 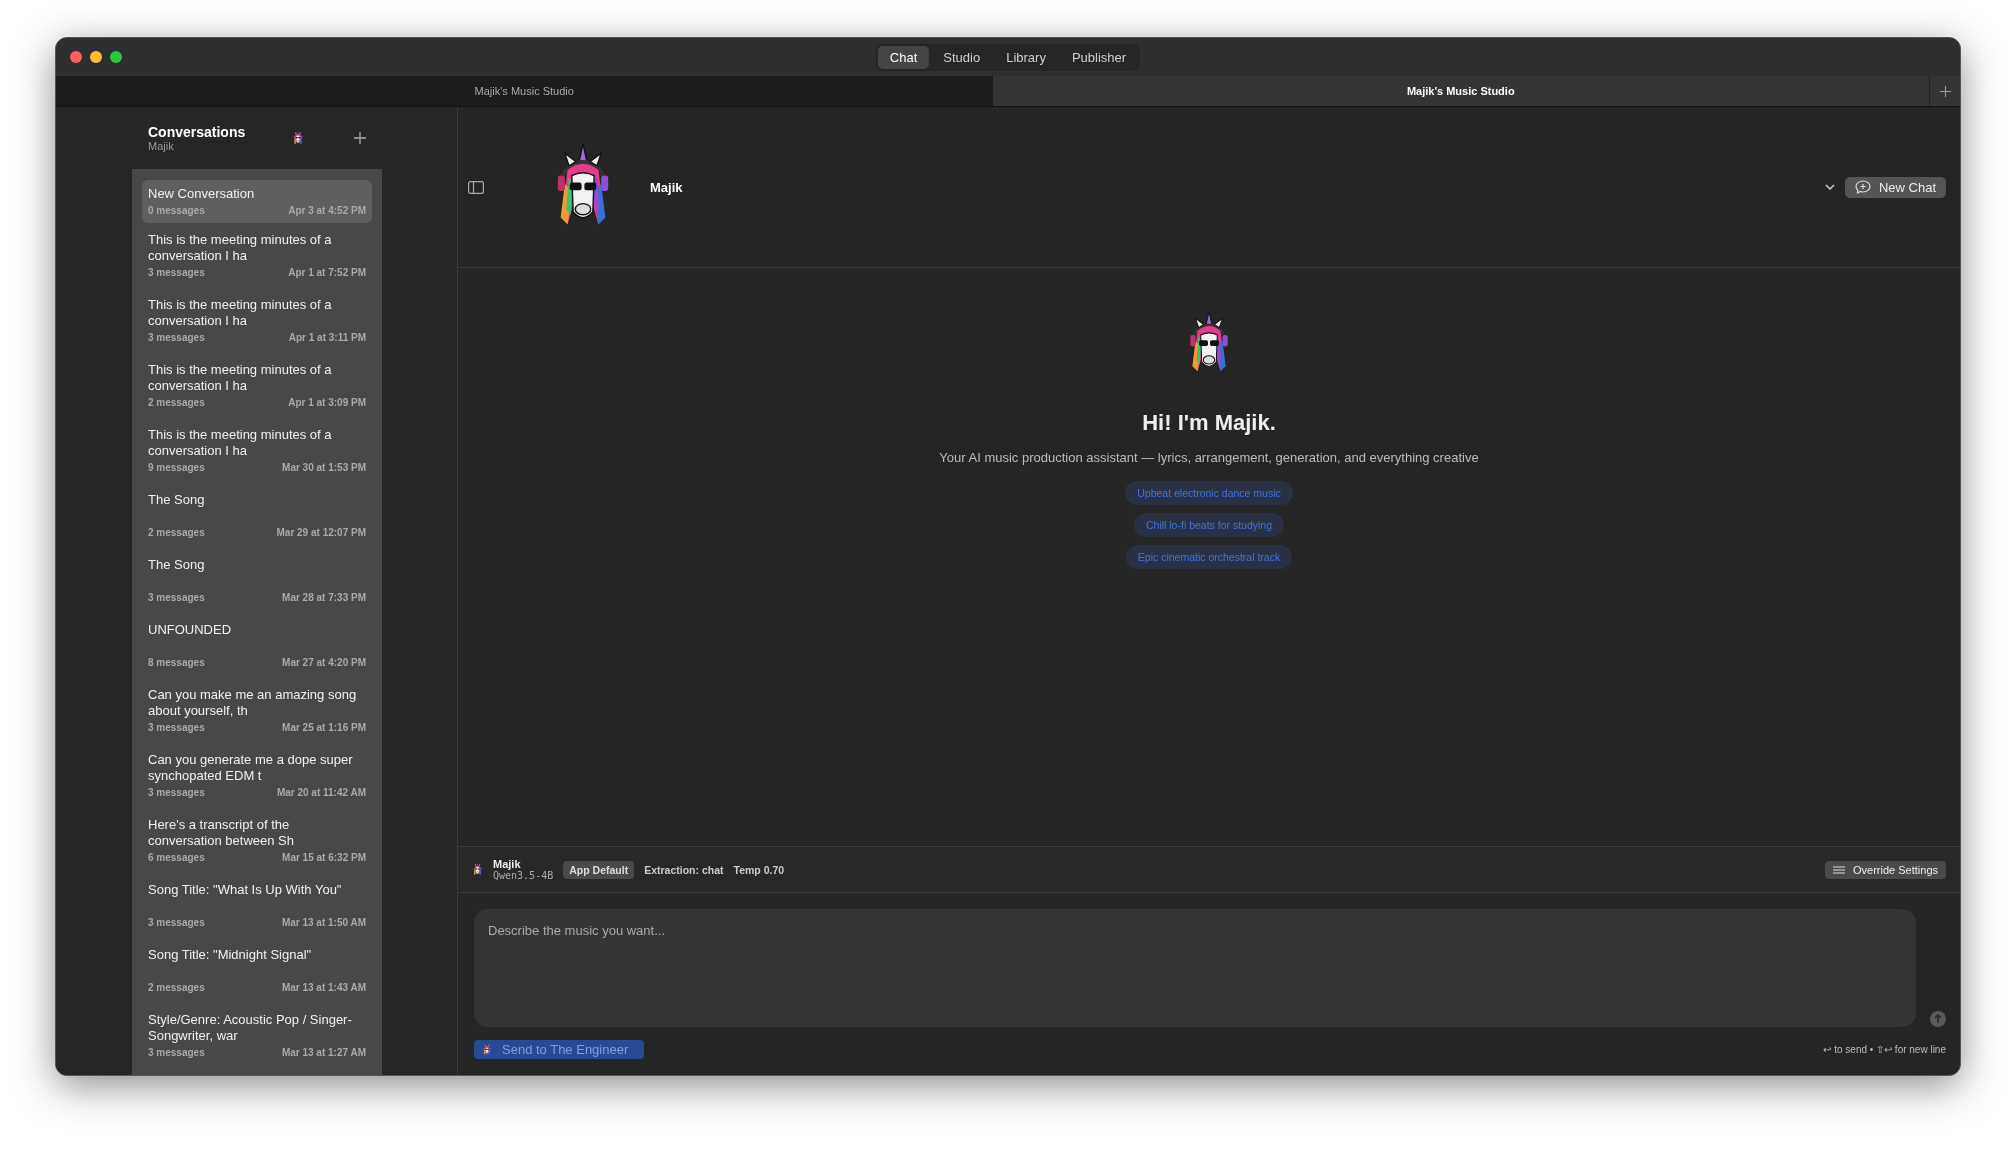 I want to click on conversation-date: Mar 25 at 1:16 PM, so click(x=324, y=727).